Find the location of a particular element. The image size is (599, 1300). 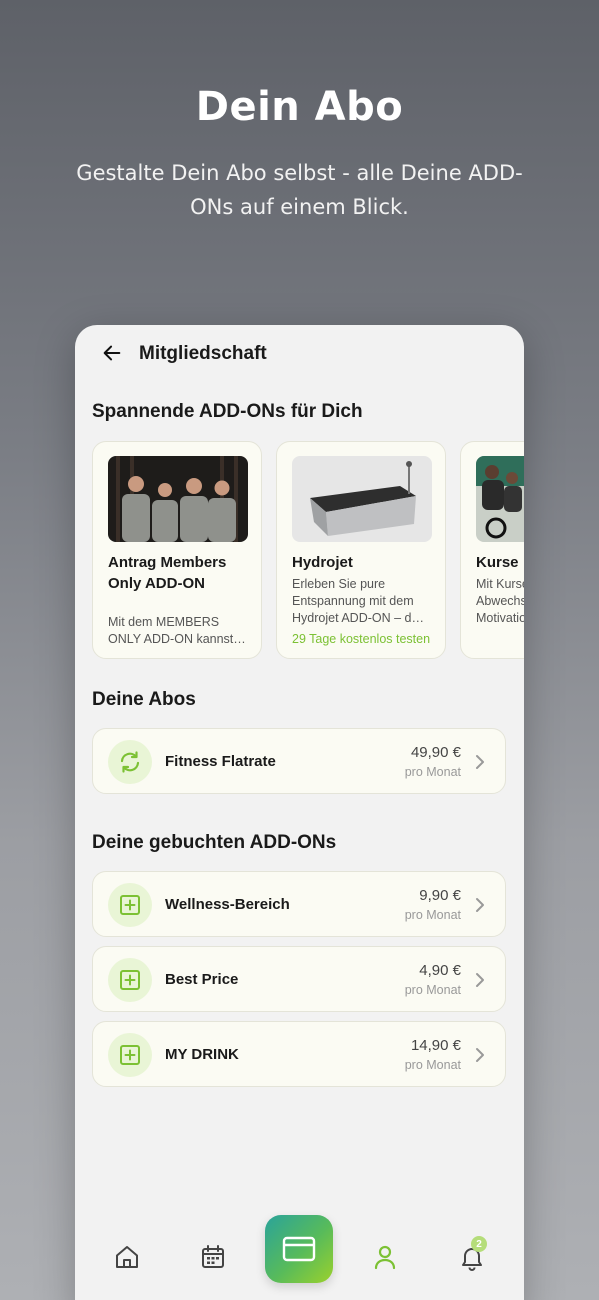

addon-price: 14,90 € is located at coordinates (435, 1045).